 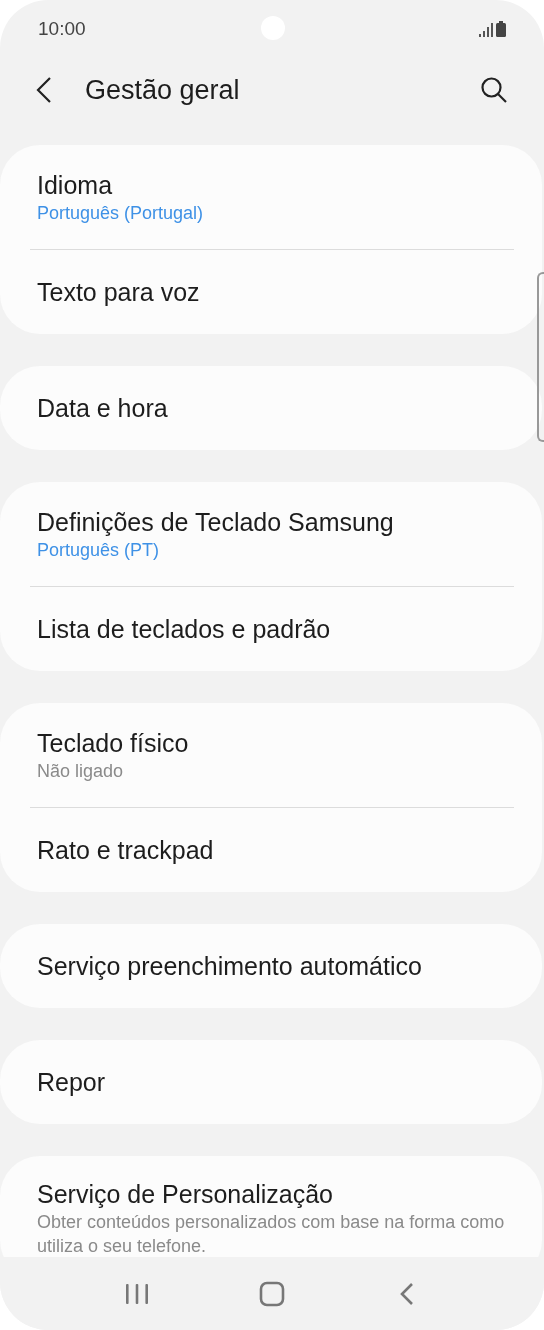 What do you see at coordinates (271, 755) in the screenshot?
I see `settings-item: Teclado físico Não ligado` at bounding box center [271, 755].